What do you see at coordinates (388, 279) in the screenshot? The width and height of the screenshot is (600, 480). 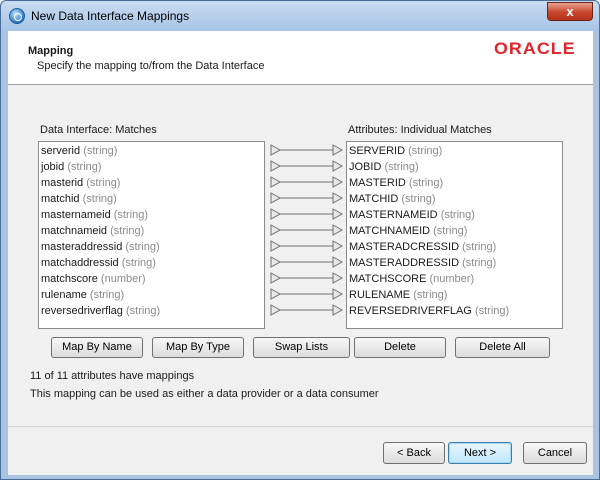 I see `attribute-name: MATCHSCORE` at bounding box center [388, 279].